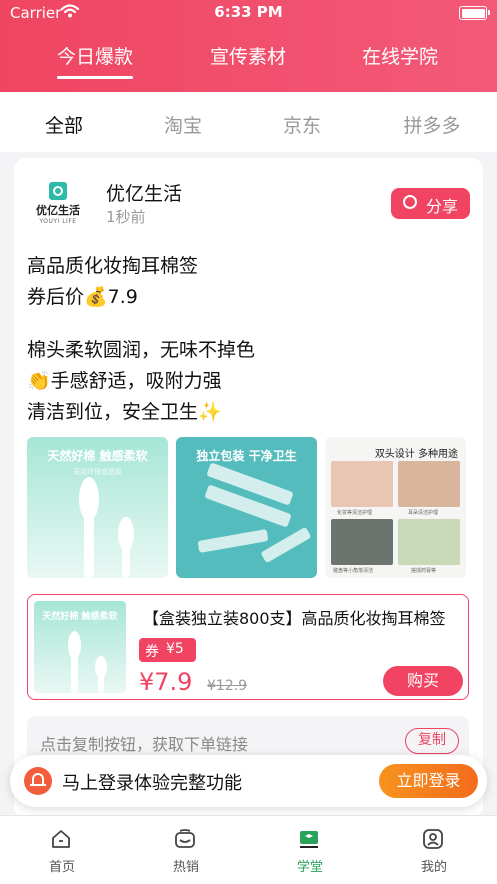  I want to click on login-prompt: 马上登录体验完整功能, so click(152, 783).